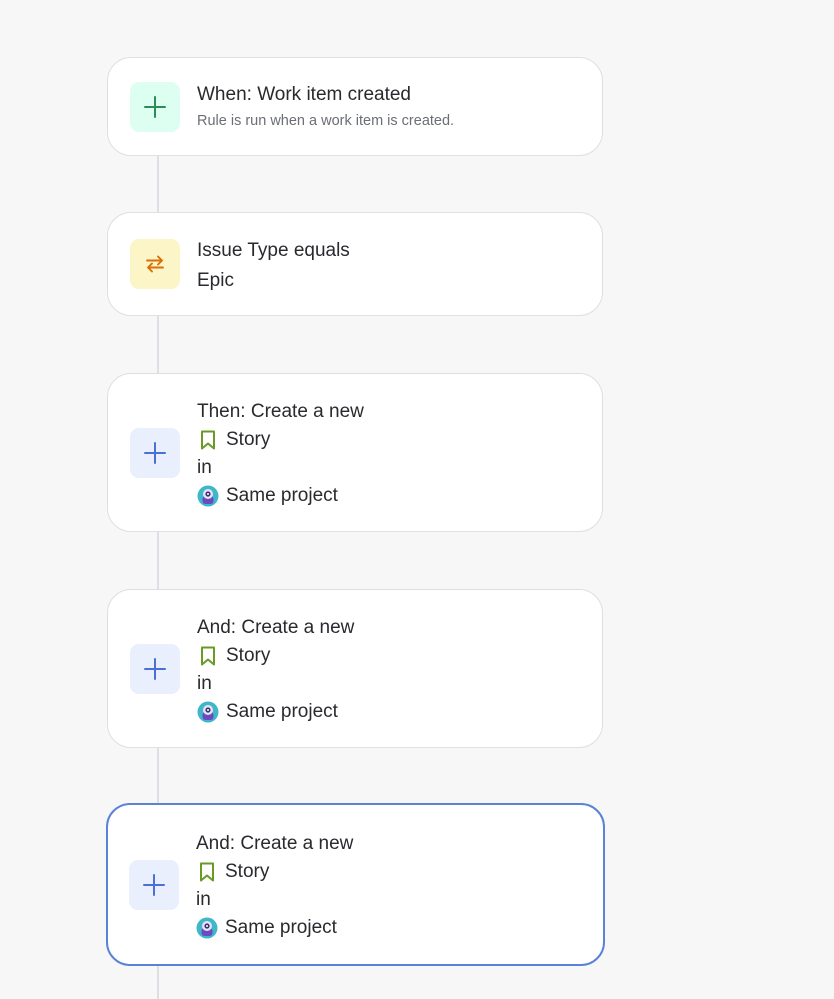 The width and height of the screenshot is (834, 999). What do you see at coordinates (355, 884) in the screenshot?
I see `action-card-3: And: Create a new Story in Same project` at bounding box center [355, 884].